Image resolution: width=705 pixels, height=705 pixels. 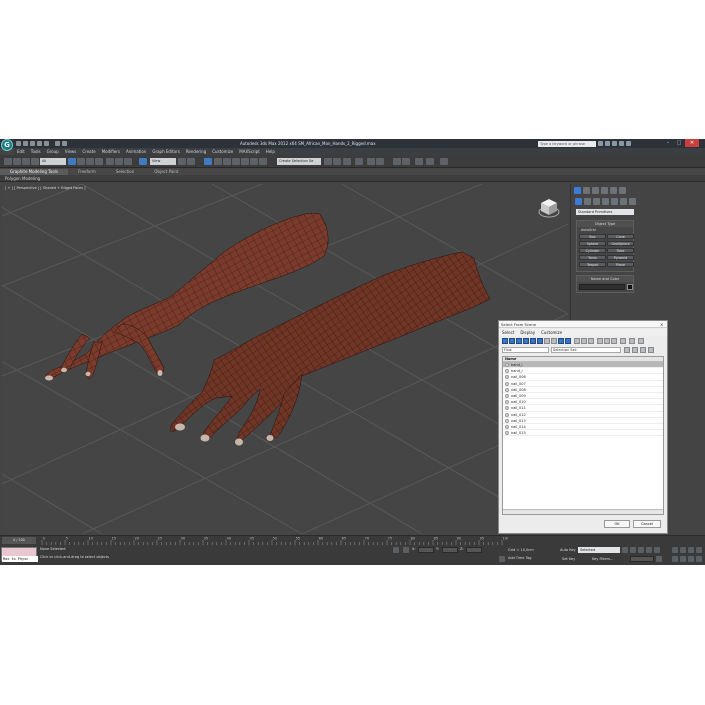 What do you see at coordinates (691, 559) in the screenshot?
I see `orbit-icon` at bounding box center [691, 559].